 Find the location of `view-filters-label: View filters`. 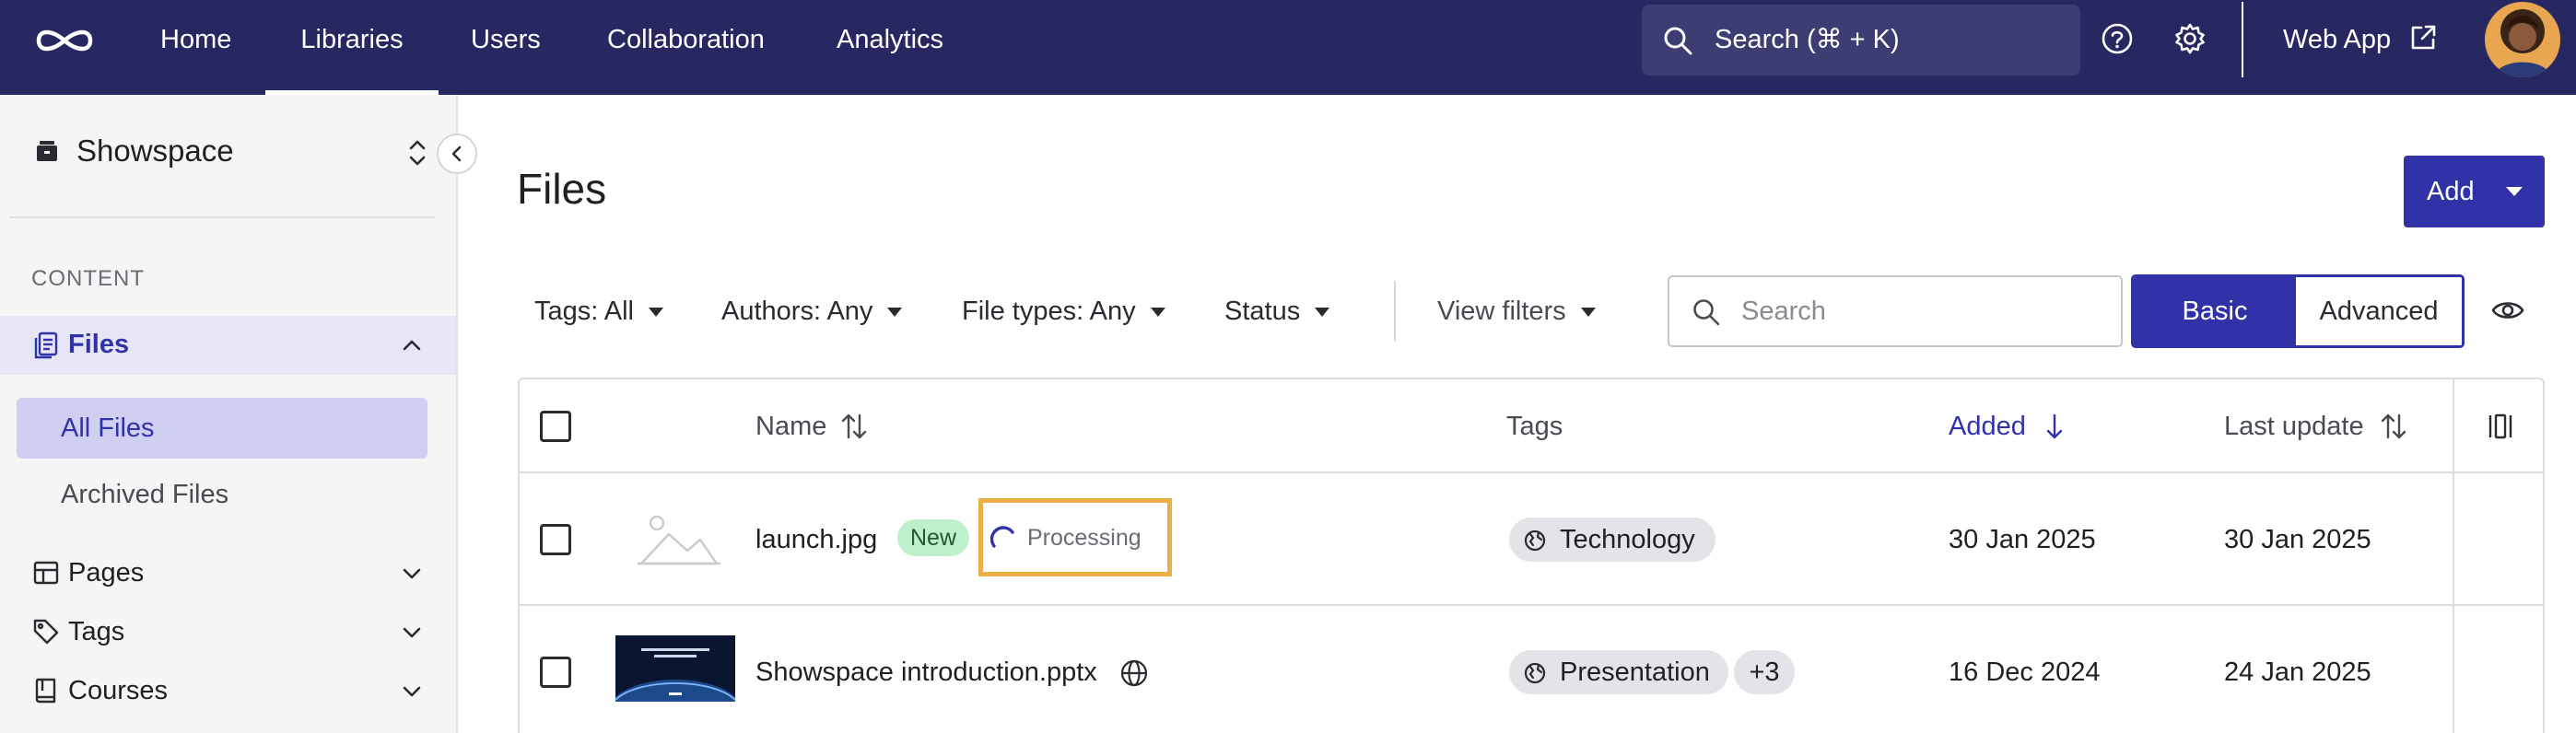

view-filters-label: View filters is located at coordinates (1501, 312).